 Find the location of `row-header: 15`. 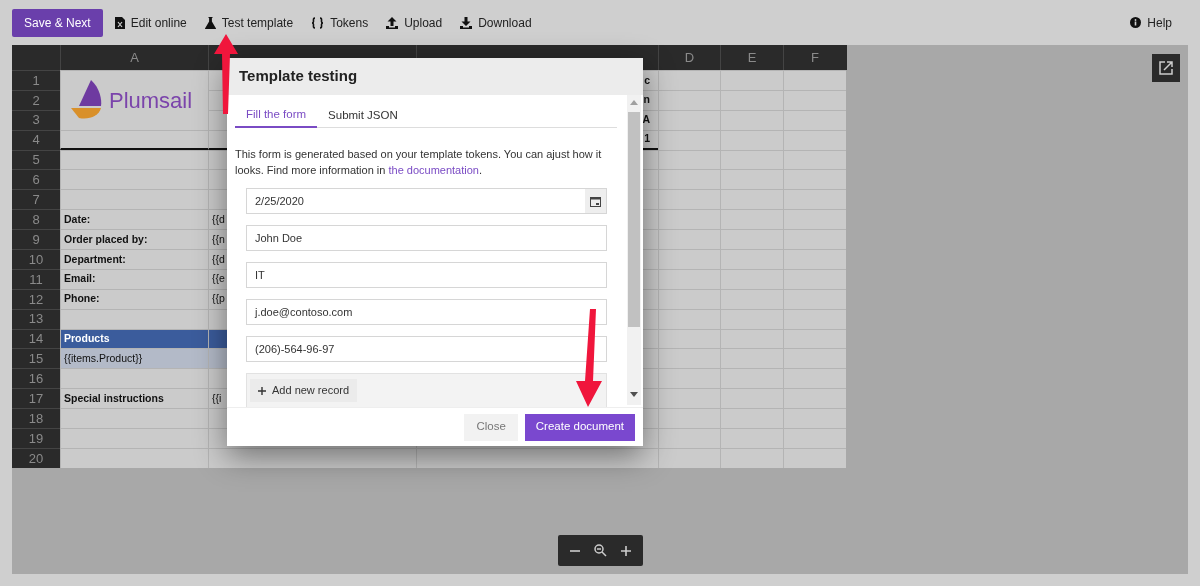

row-header: 15 is located at coordinates (36, 358).